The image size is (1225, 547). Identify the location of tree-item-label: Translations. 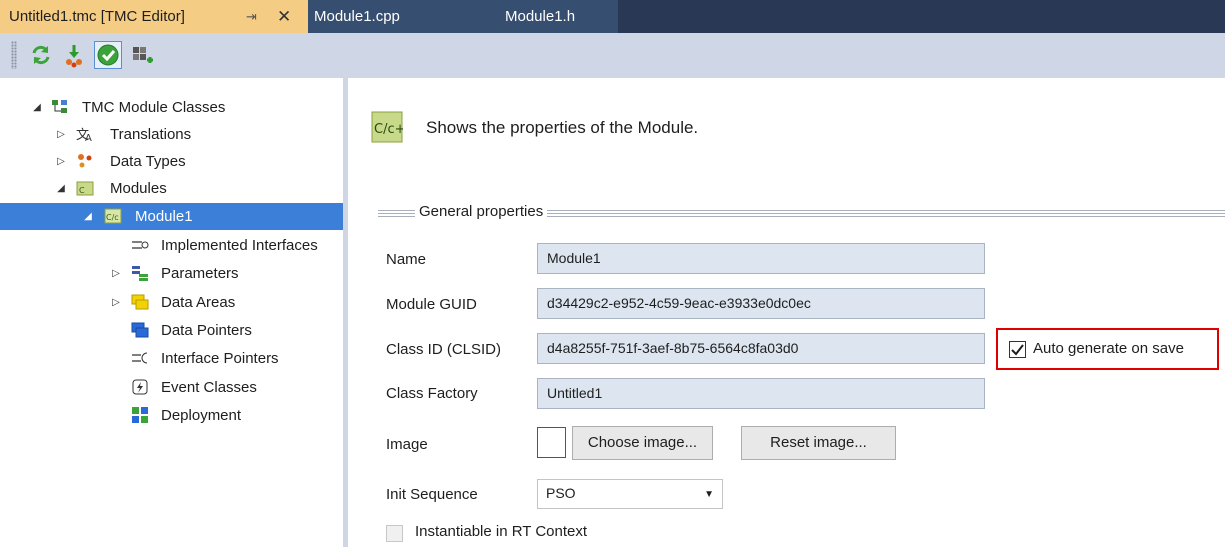
(151, 134).